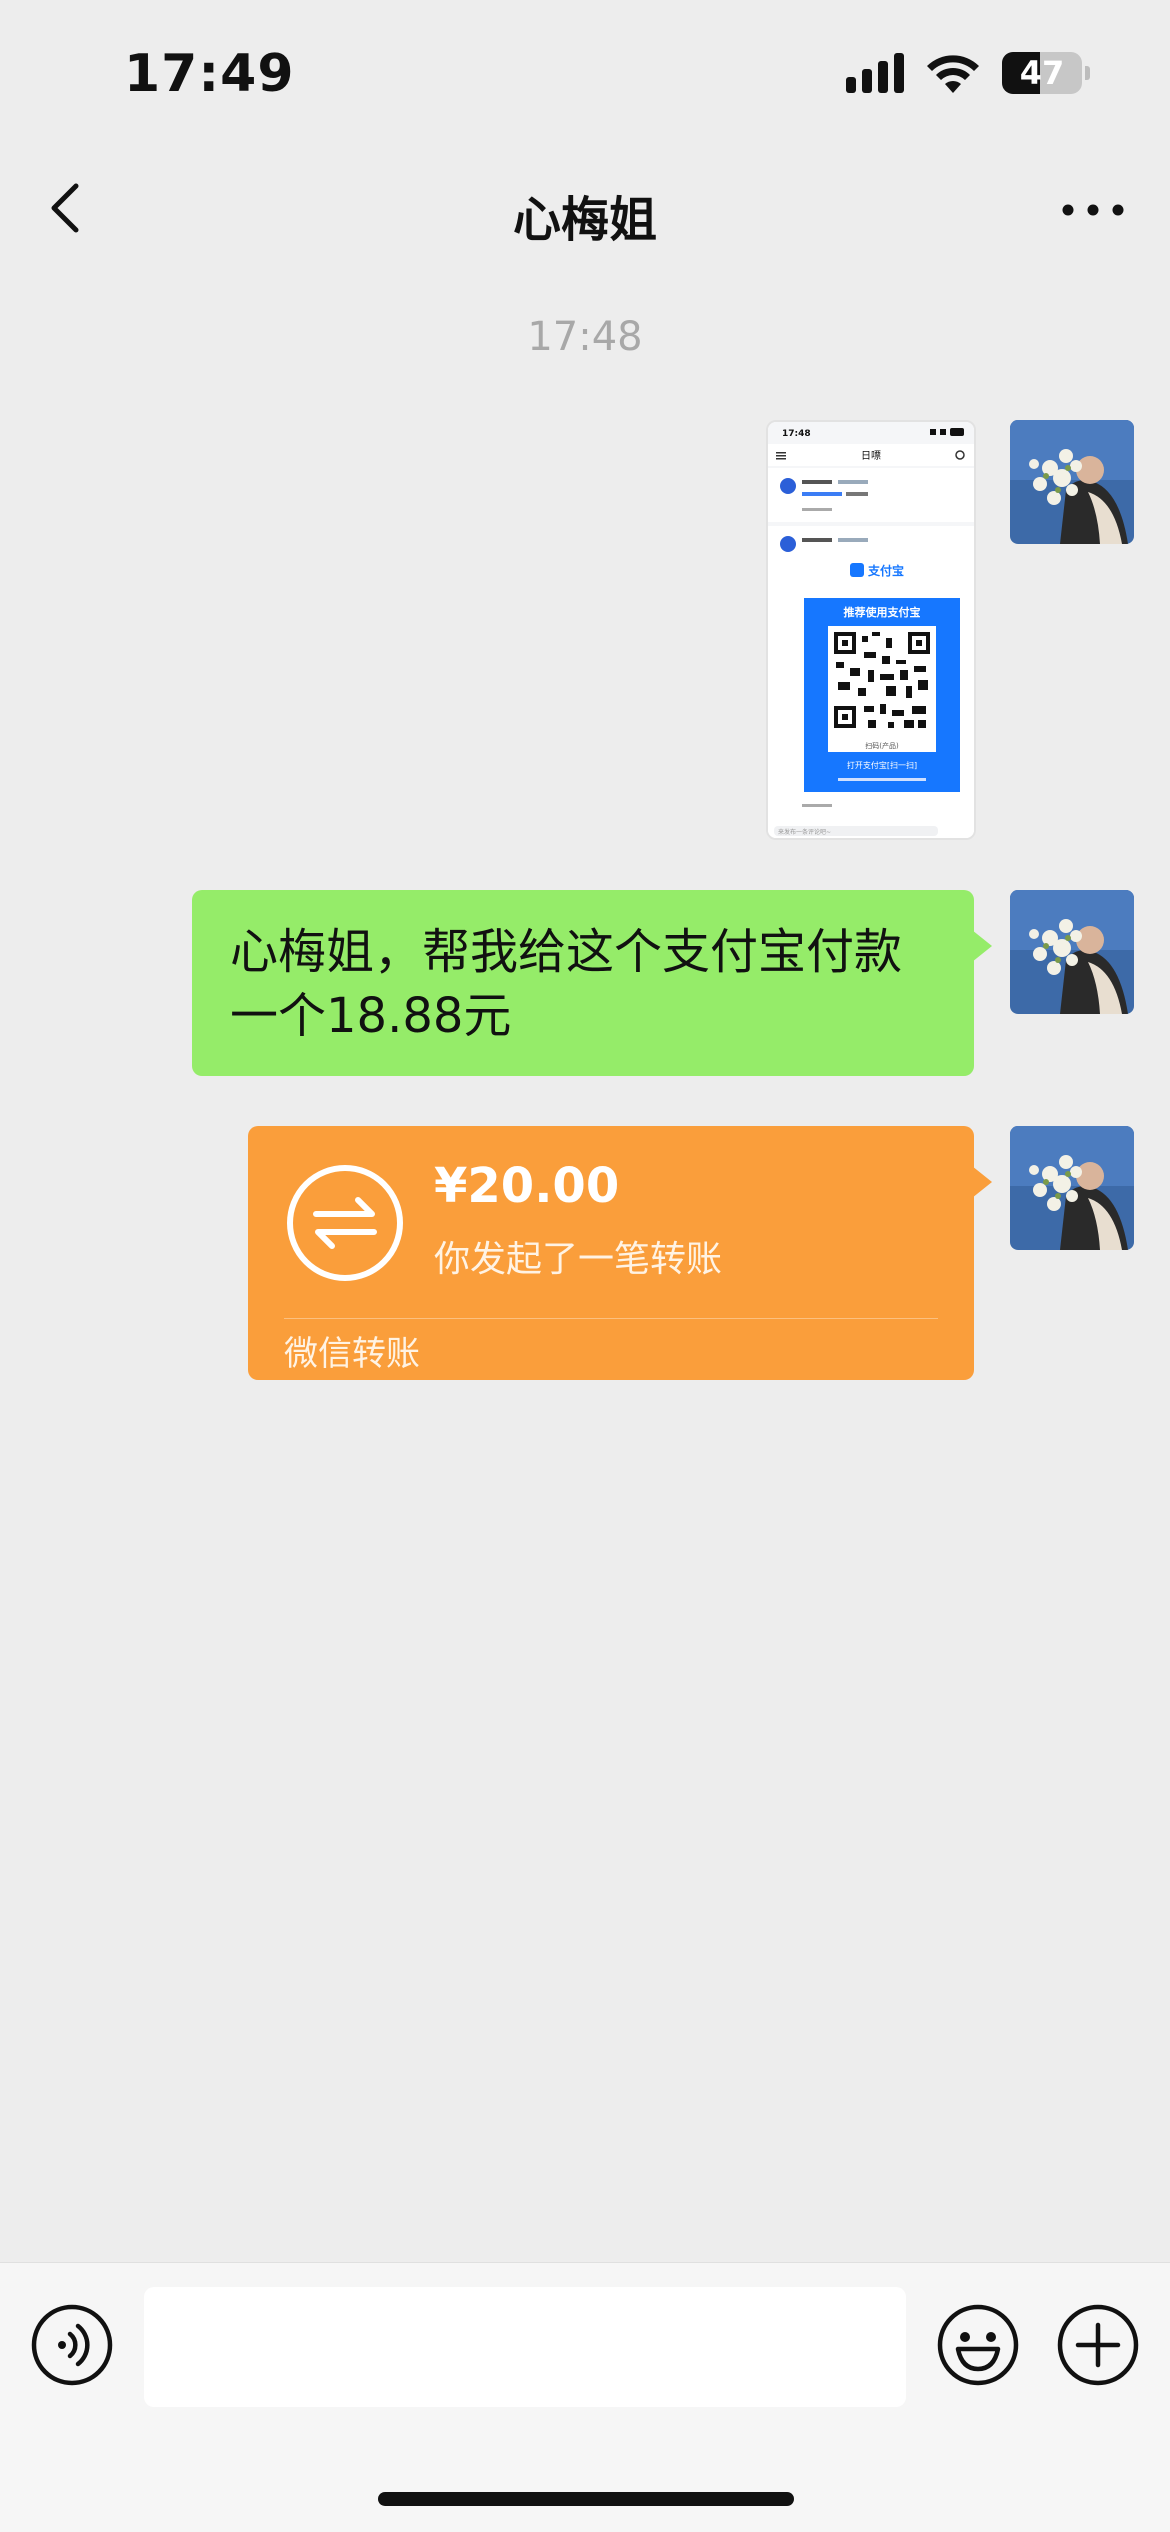  I want to click on emoji-icon, so click(978, 2345).